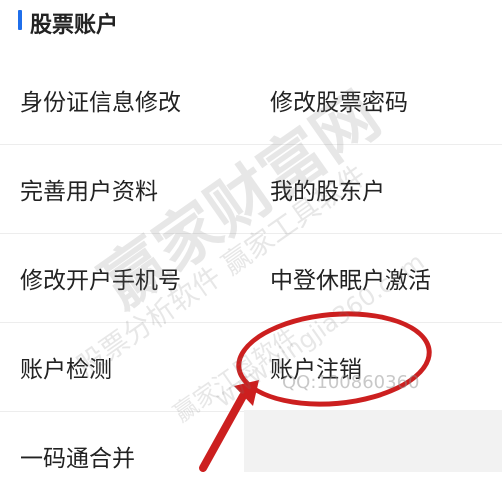 The height and width of the screenshot is (500, 502). I want to click on menu-item-dormant-account-activation: 中登休眠户激活, so click(380, 278).